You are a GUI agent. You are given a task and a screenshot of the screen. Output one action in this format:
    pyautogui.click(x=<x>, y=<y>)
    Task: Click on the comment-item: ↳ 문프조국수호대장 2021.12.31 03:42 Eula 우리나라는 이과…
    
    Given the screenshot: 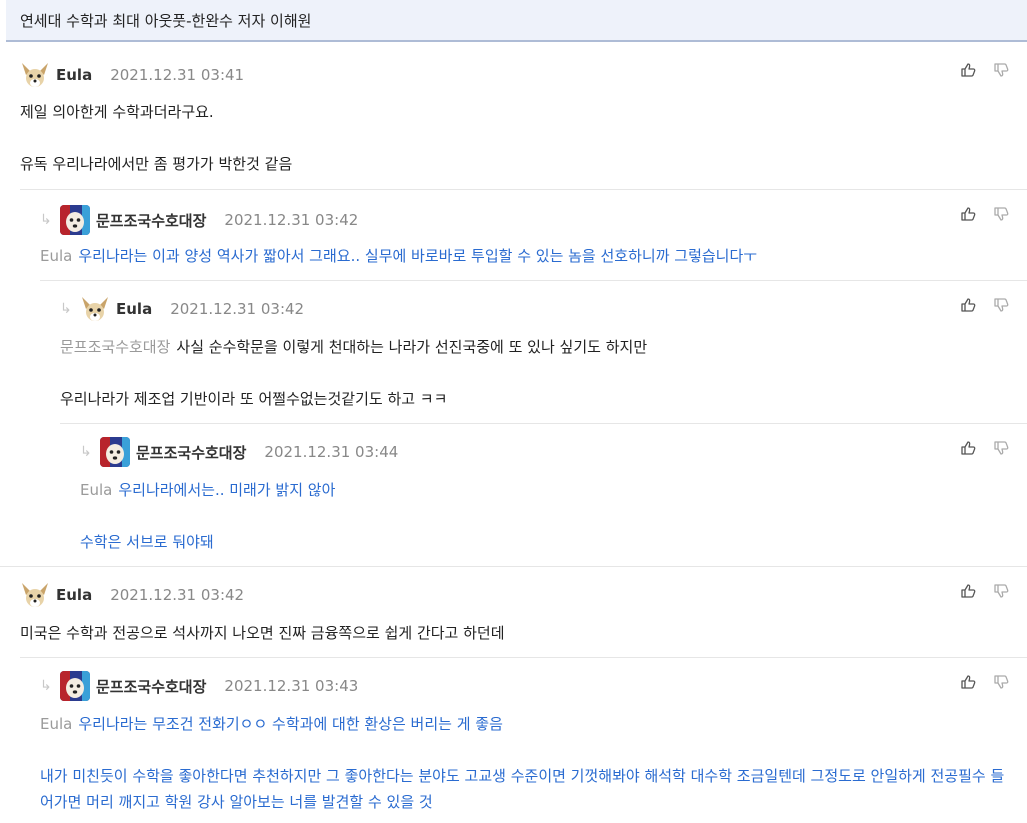 What is the action you would take?
    pyautogui.click(x=523, y=235)
    